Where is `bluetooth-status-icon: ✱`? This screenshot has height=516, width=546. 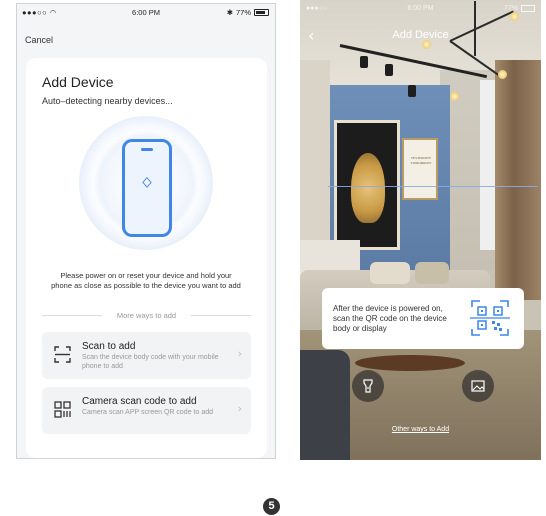 bluetooth-status-icon: ✱ is located at coordinates (229, 12).